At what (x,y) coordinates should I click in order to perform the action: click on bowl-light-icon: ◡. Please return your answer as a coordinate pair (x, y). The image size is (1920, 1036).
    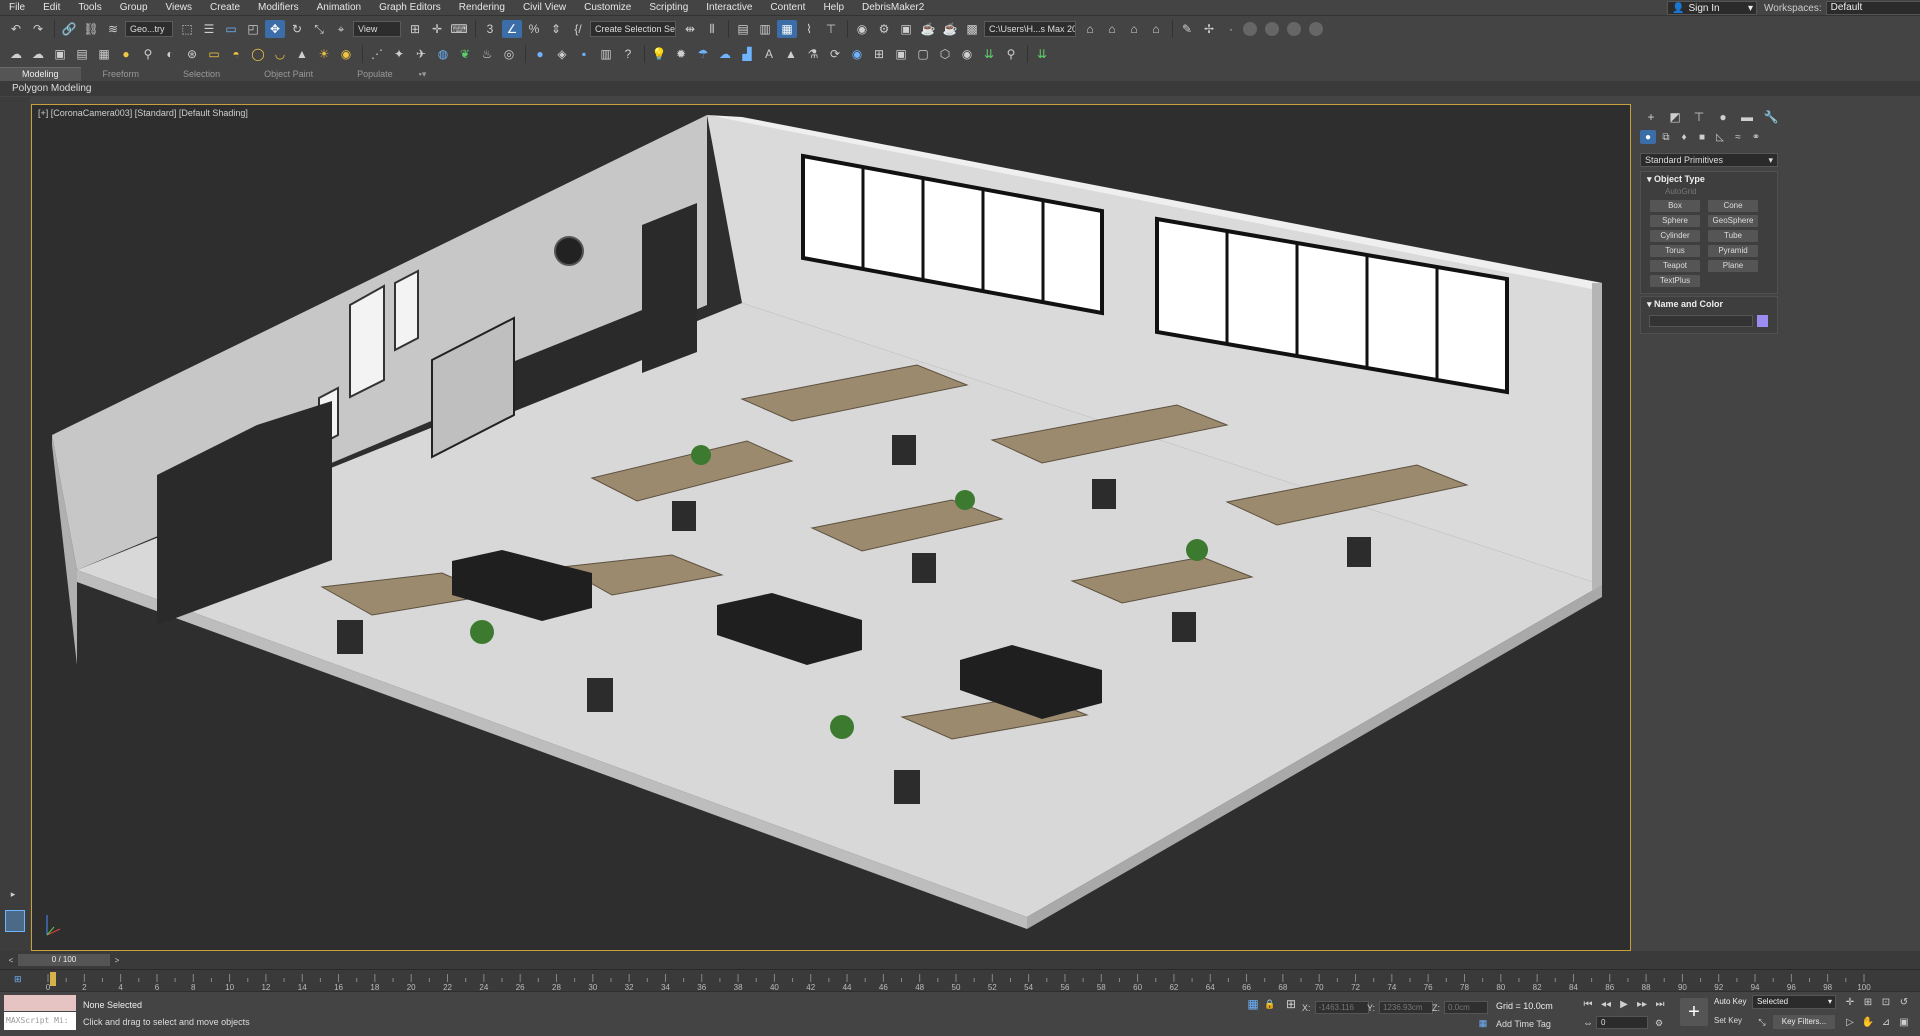
    Looking at the image, I should click on (280, 54).